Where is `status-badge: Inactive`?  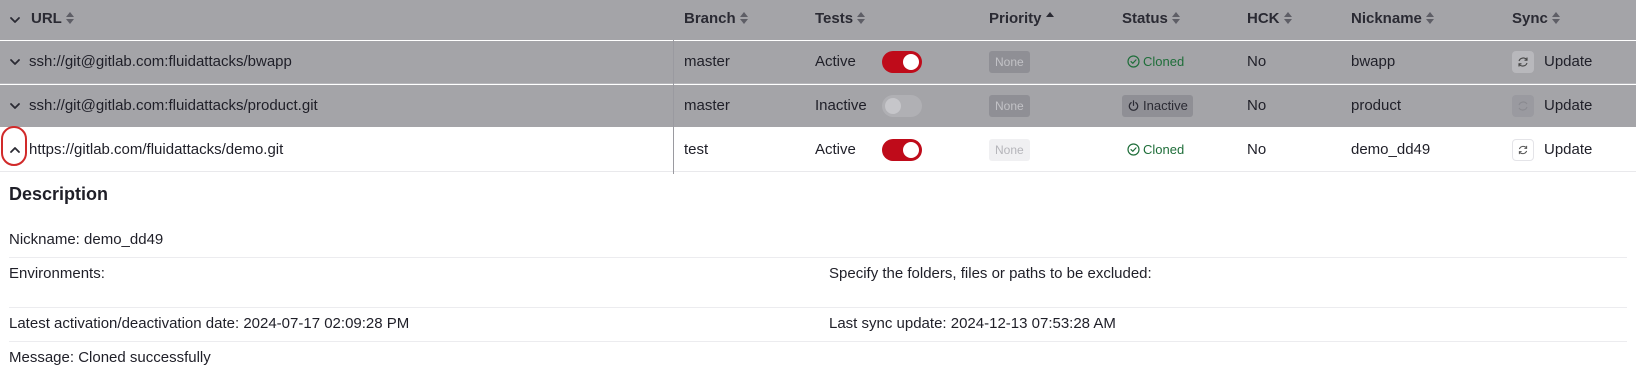
status-badge: Inactive is located at coordinates (1157, 106).